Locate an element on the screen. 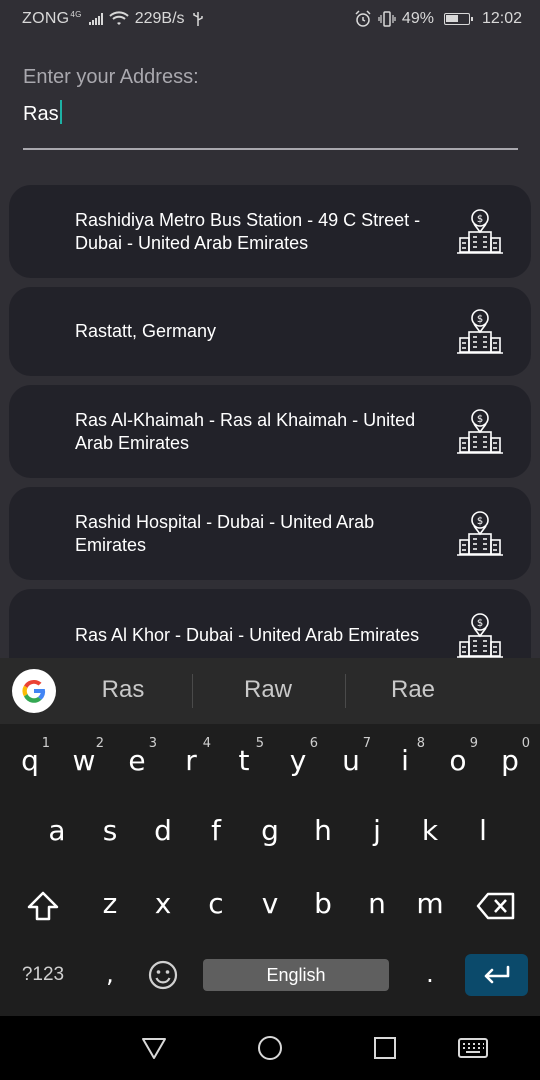 The height and width of the screenshot is (1080, 540). shift-icon is located at coordinates (43, 906).